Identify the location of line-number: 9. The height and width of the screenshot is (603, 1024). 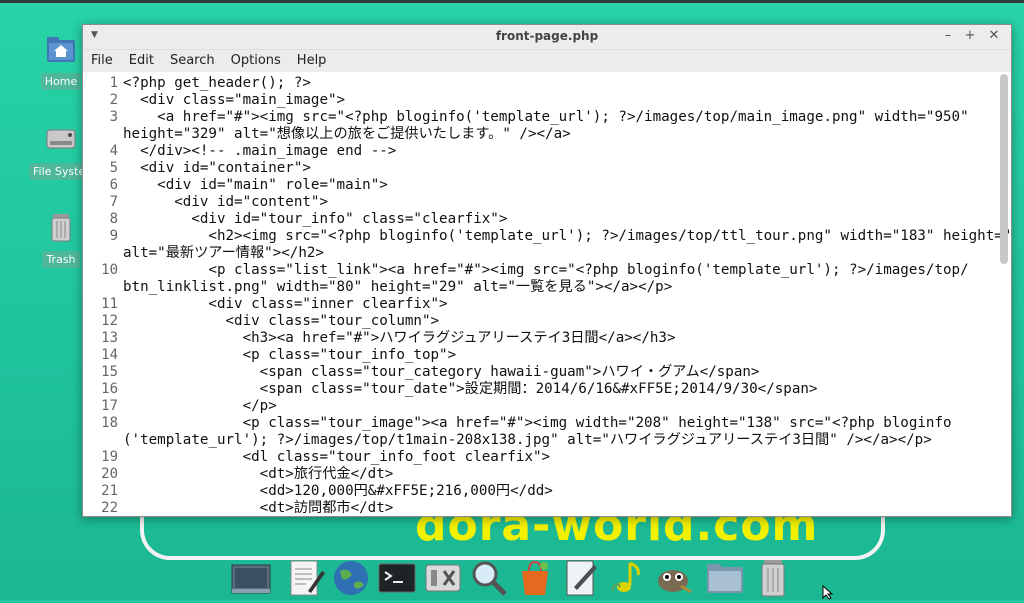
(113, 236).